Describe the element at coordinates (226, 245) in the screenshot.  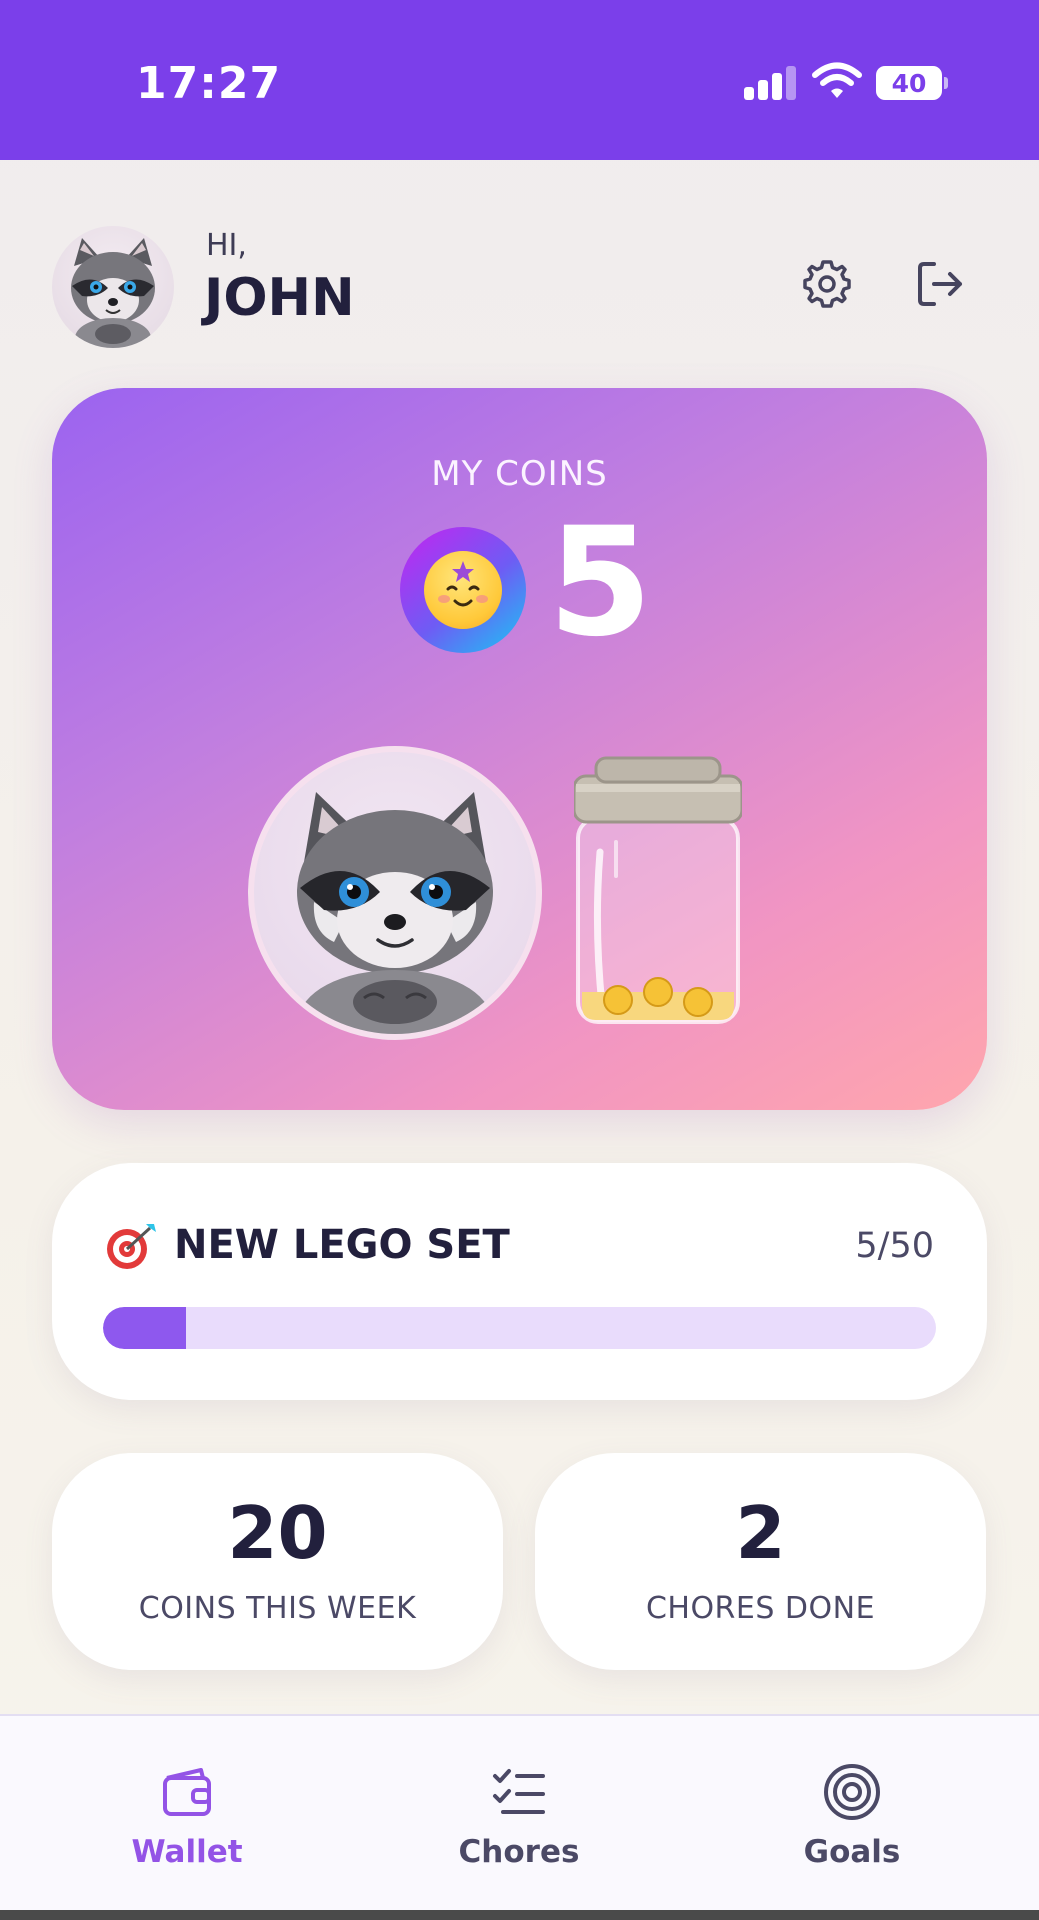
I see `greeting-text: HI,` at that location.